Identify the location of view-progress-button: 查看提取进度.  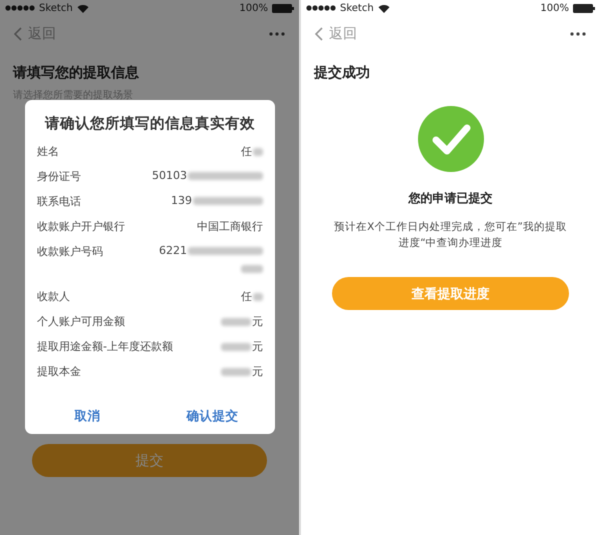
(450, 293).